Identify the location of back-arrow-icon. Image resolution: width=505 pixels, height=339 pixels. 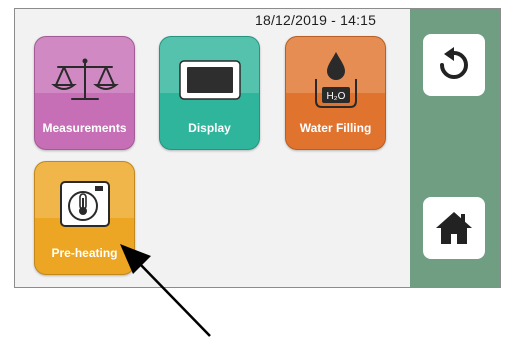
(454, 63).